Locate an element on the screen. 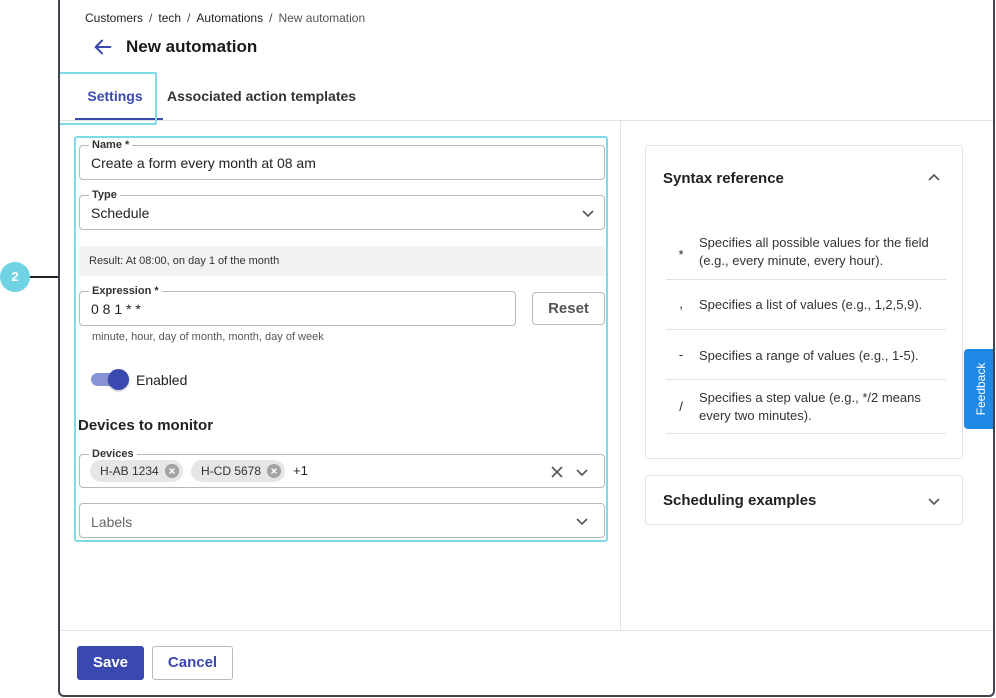 Image resolution: width=996 pixels, height=698 pixels. back-arrow-icon is located at coordinates (103, 47).